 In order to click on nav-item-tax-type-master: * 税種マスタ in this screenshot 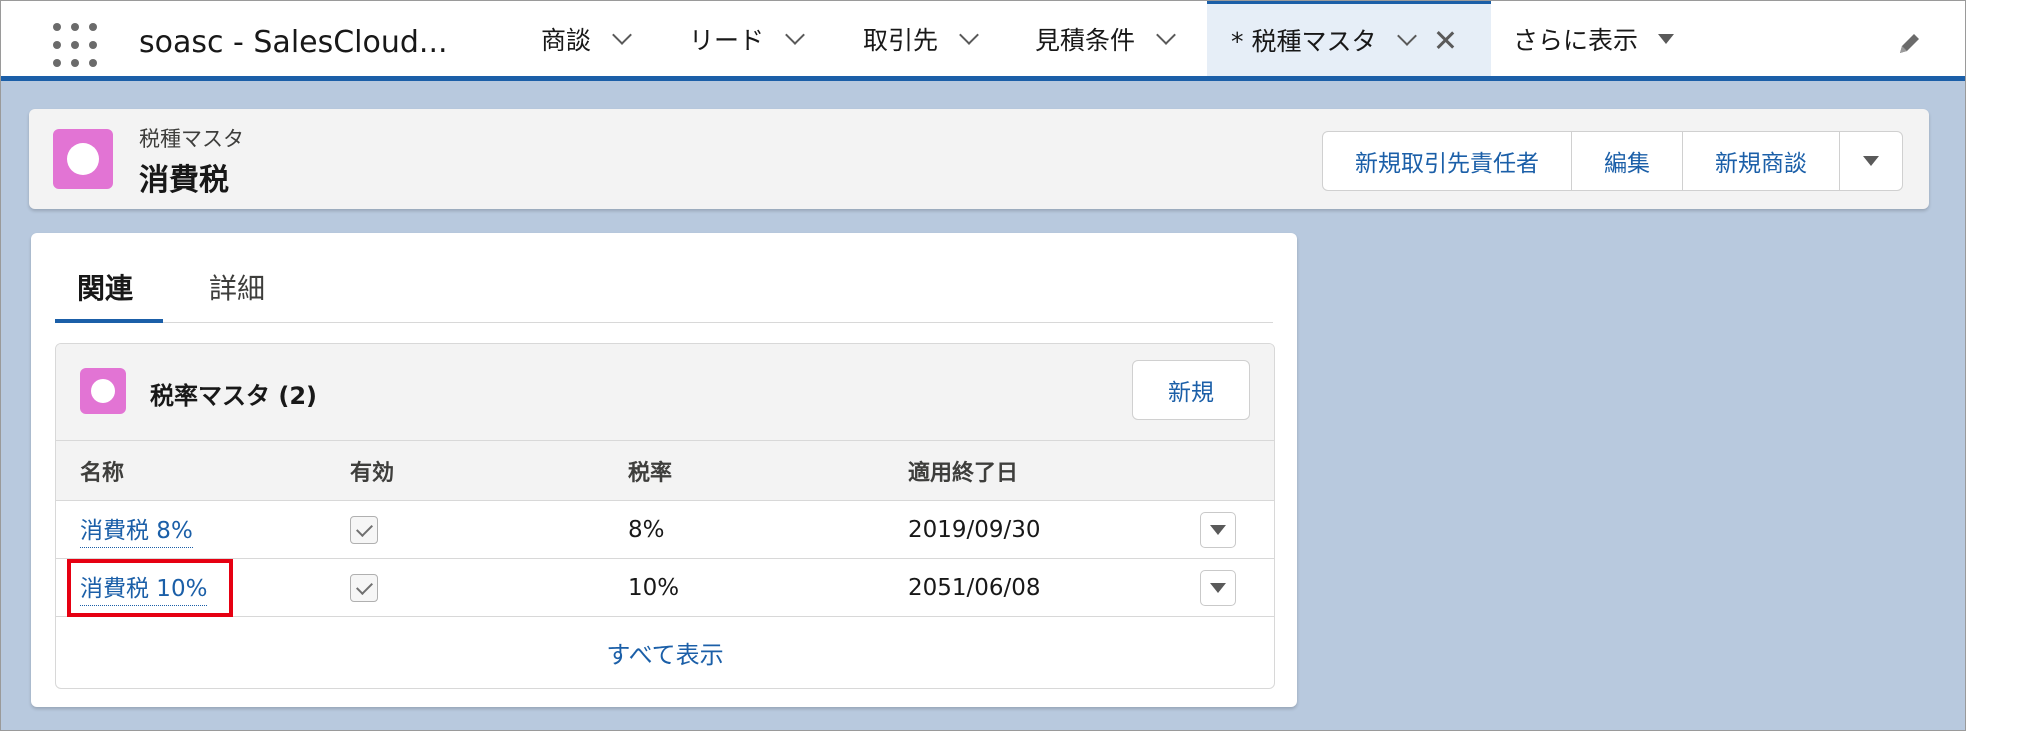, I will do `click(1349, 38)`.